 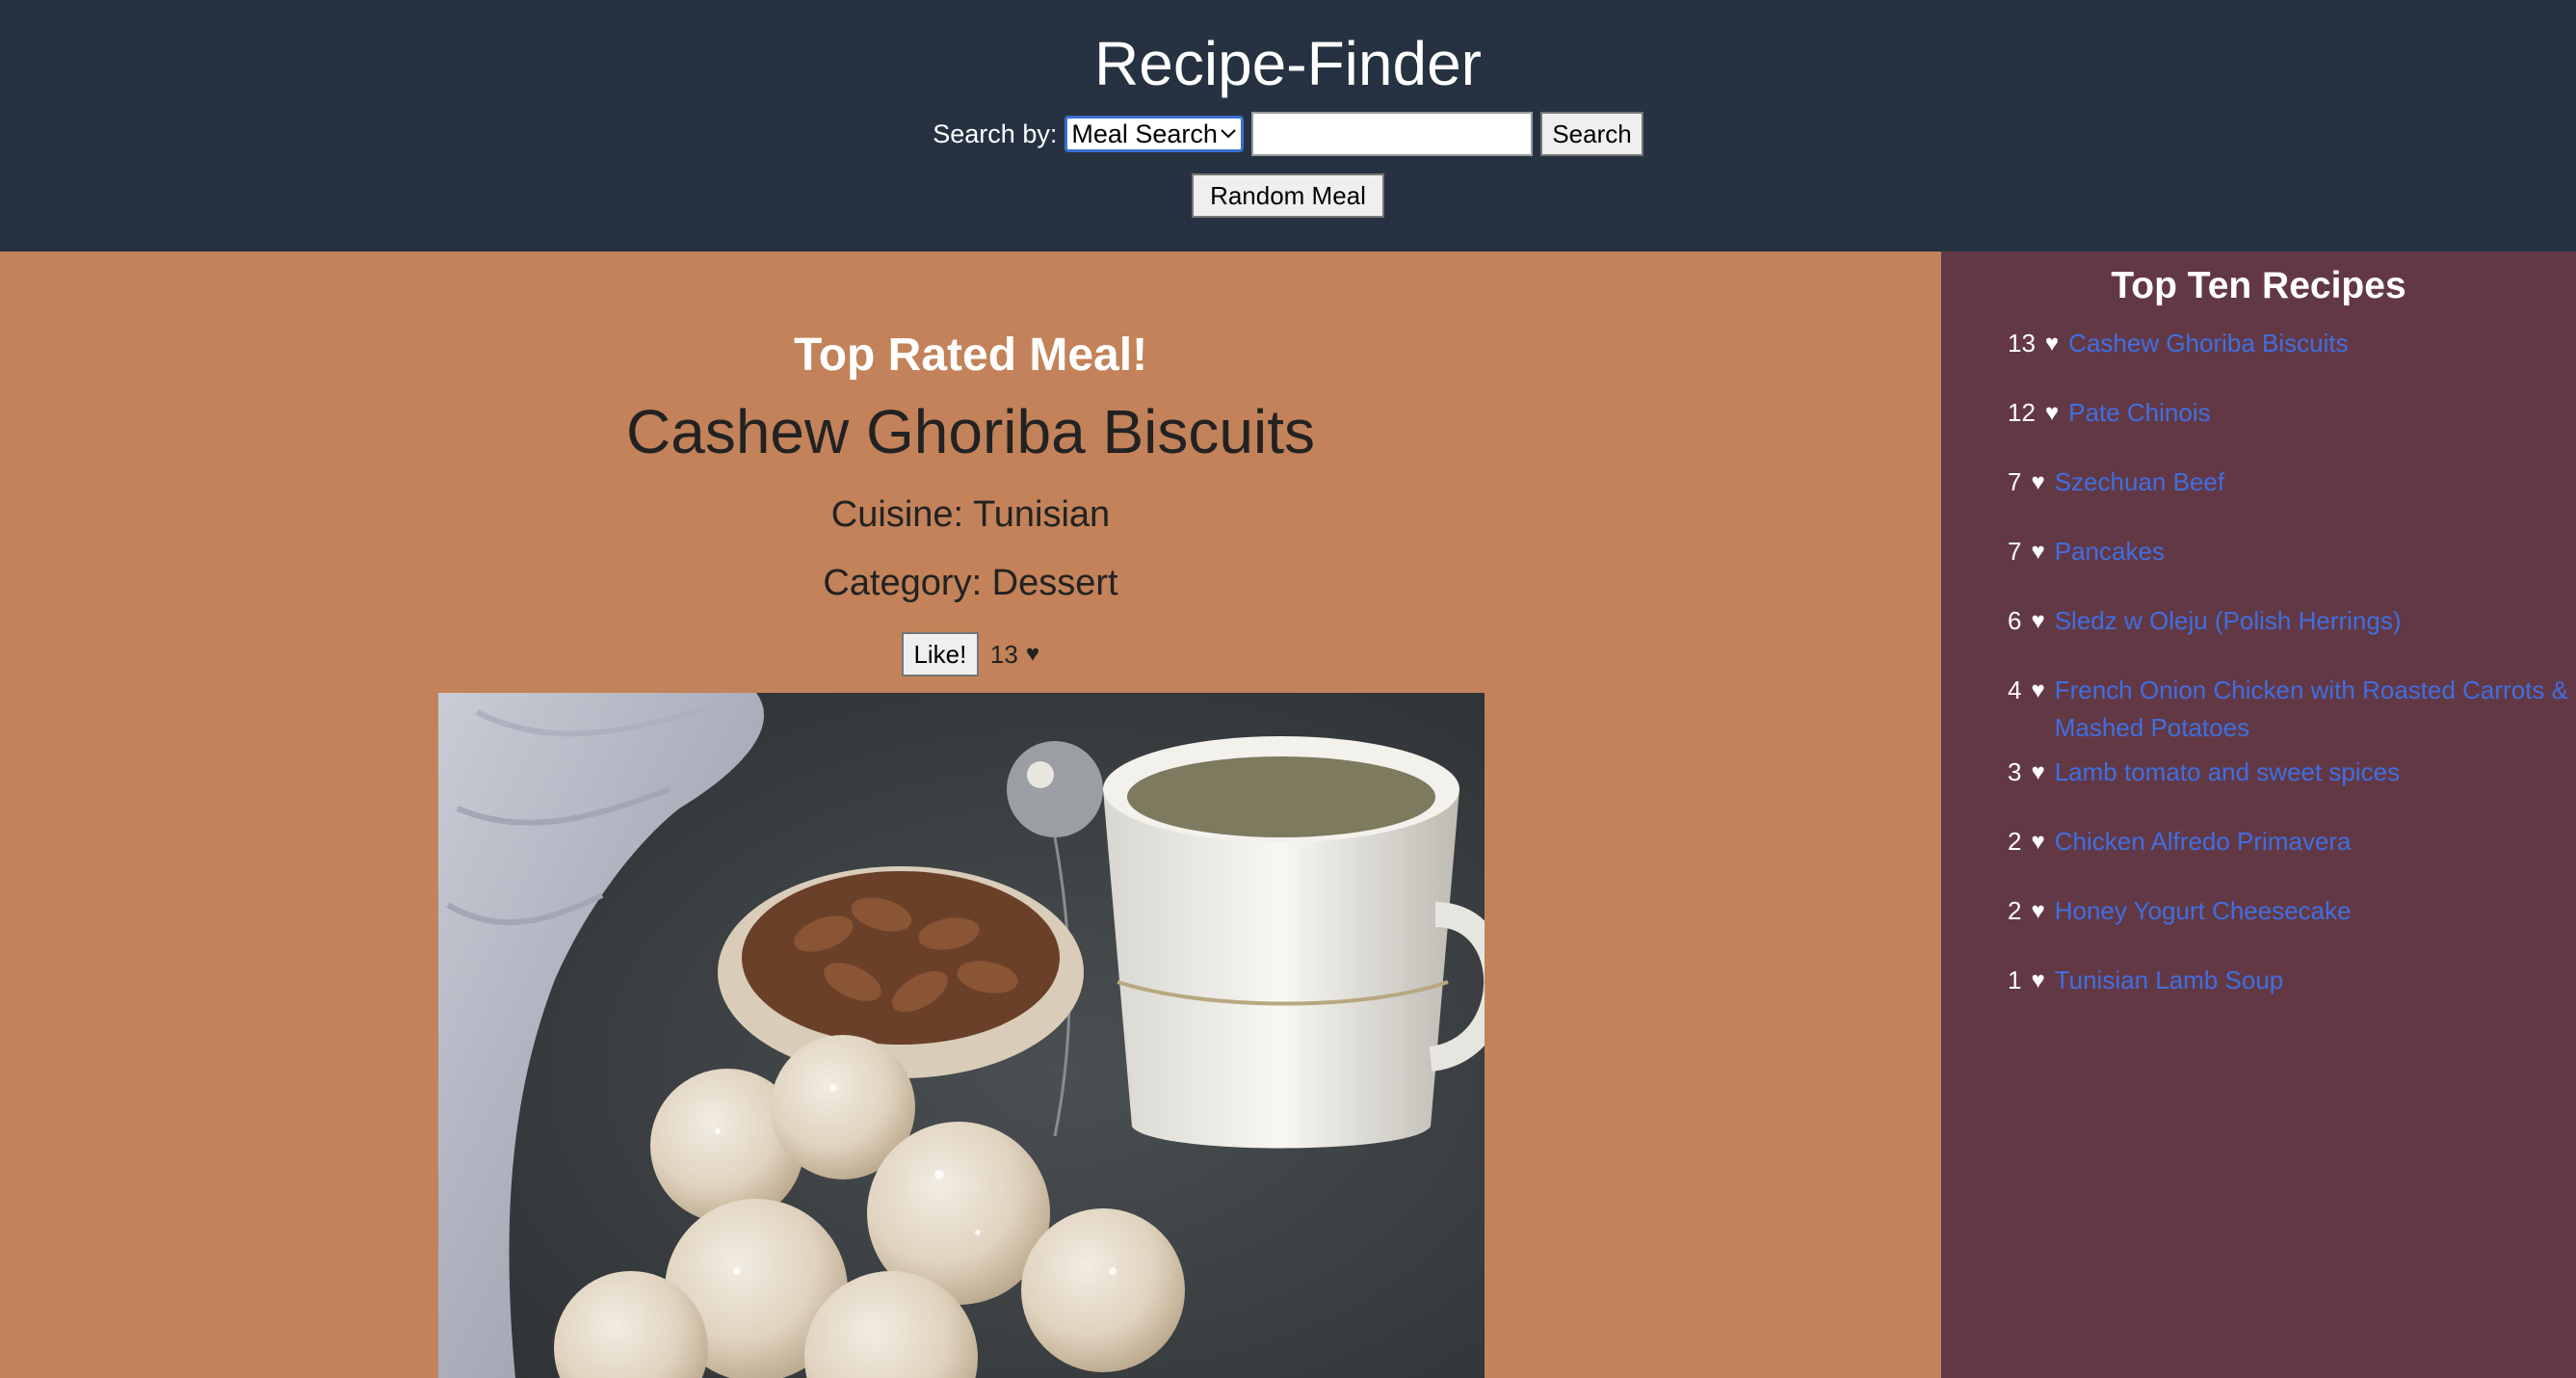 I want to click on top-rated-heading: Top Rated Meal!, so click(x=971, y=355).